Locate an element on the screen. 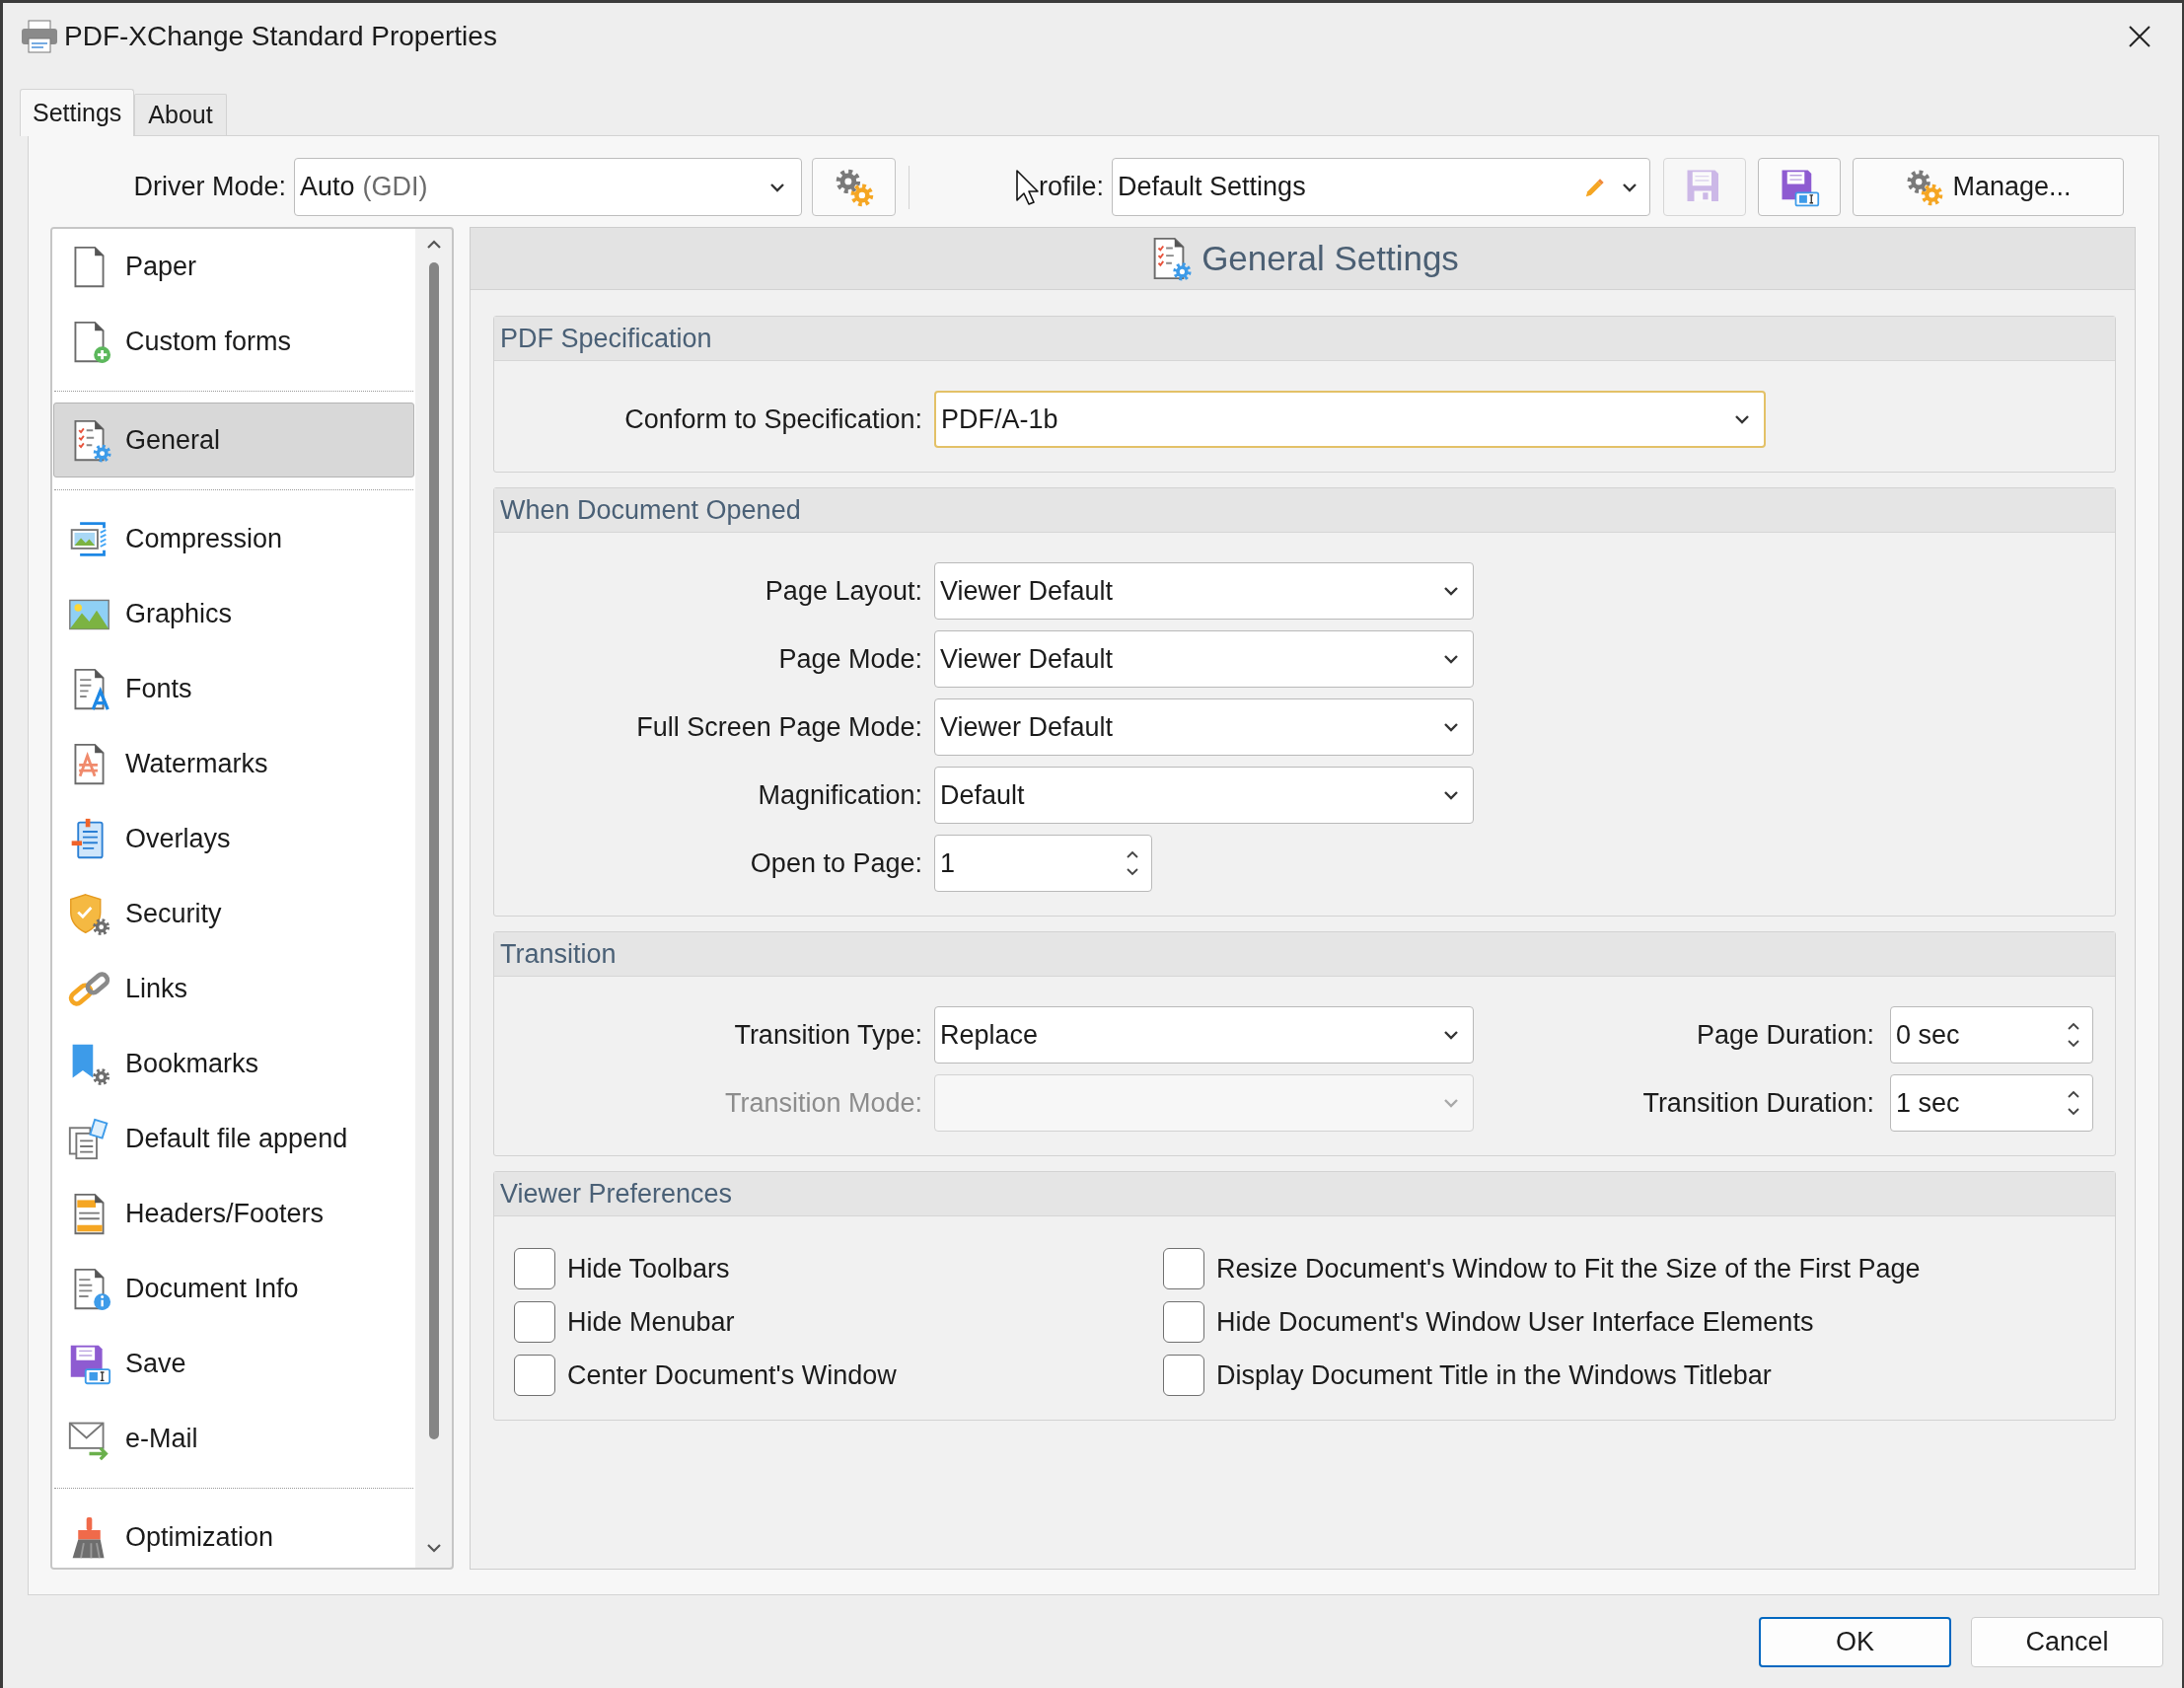  field-label: Page Duration: is located at coordinates (1785, 1035).